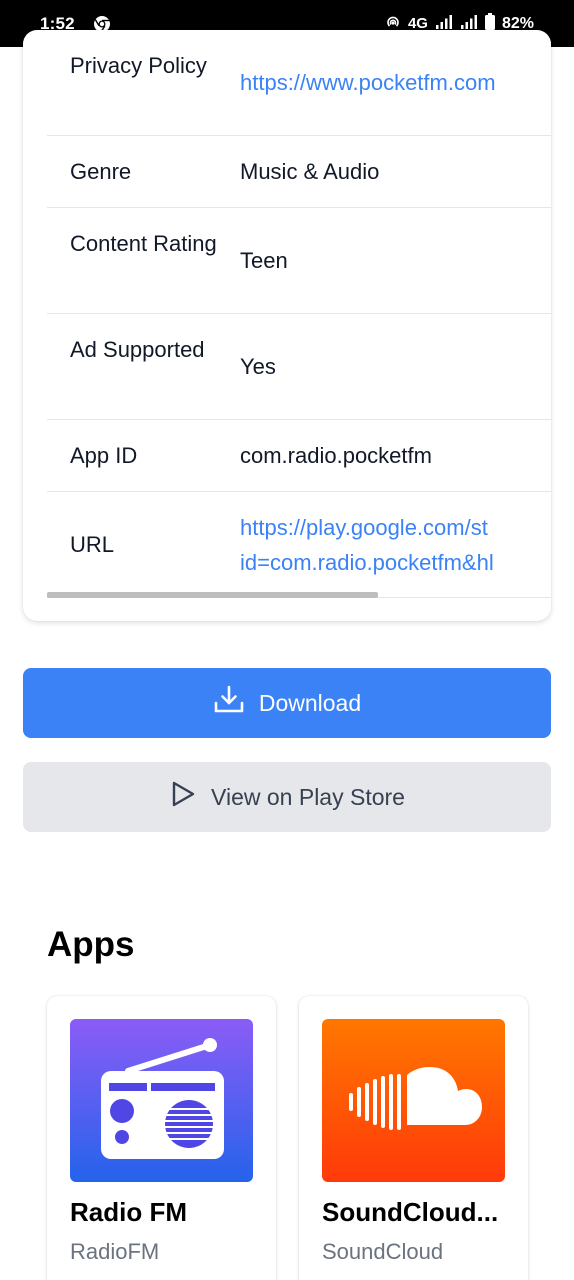  What do you see at coordinates (383, 1251) in the screenshot?
I see `app-developer: SoundCloud` at bounding box center [383, 1251].